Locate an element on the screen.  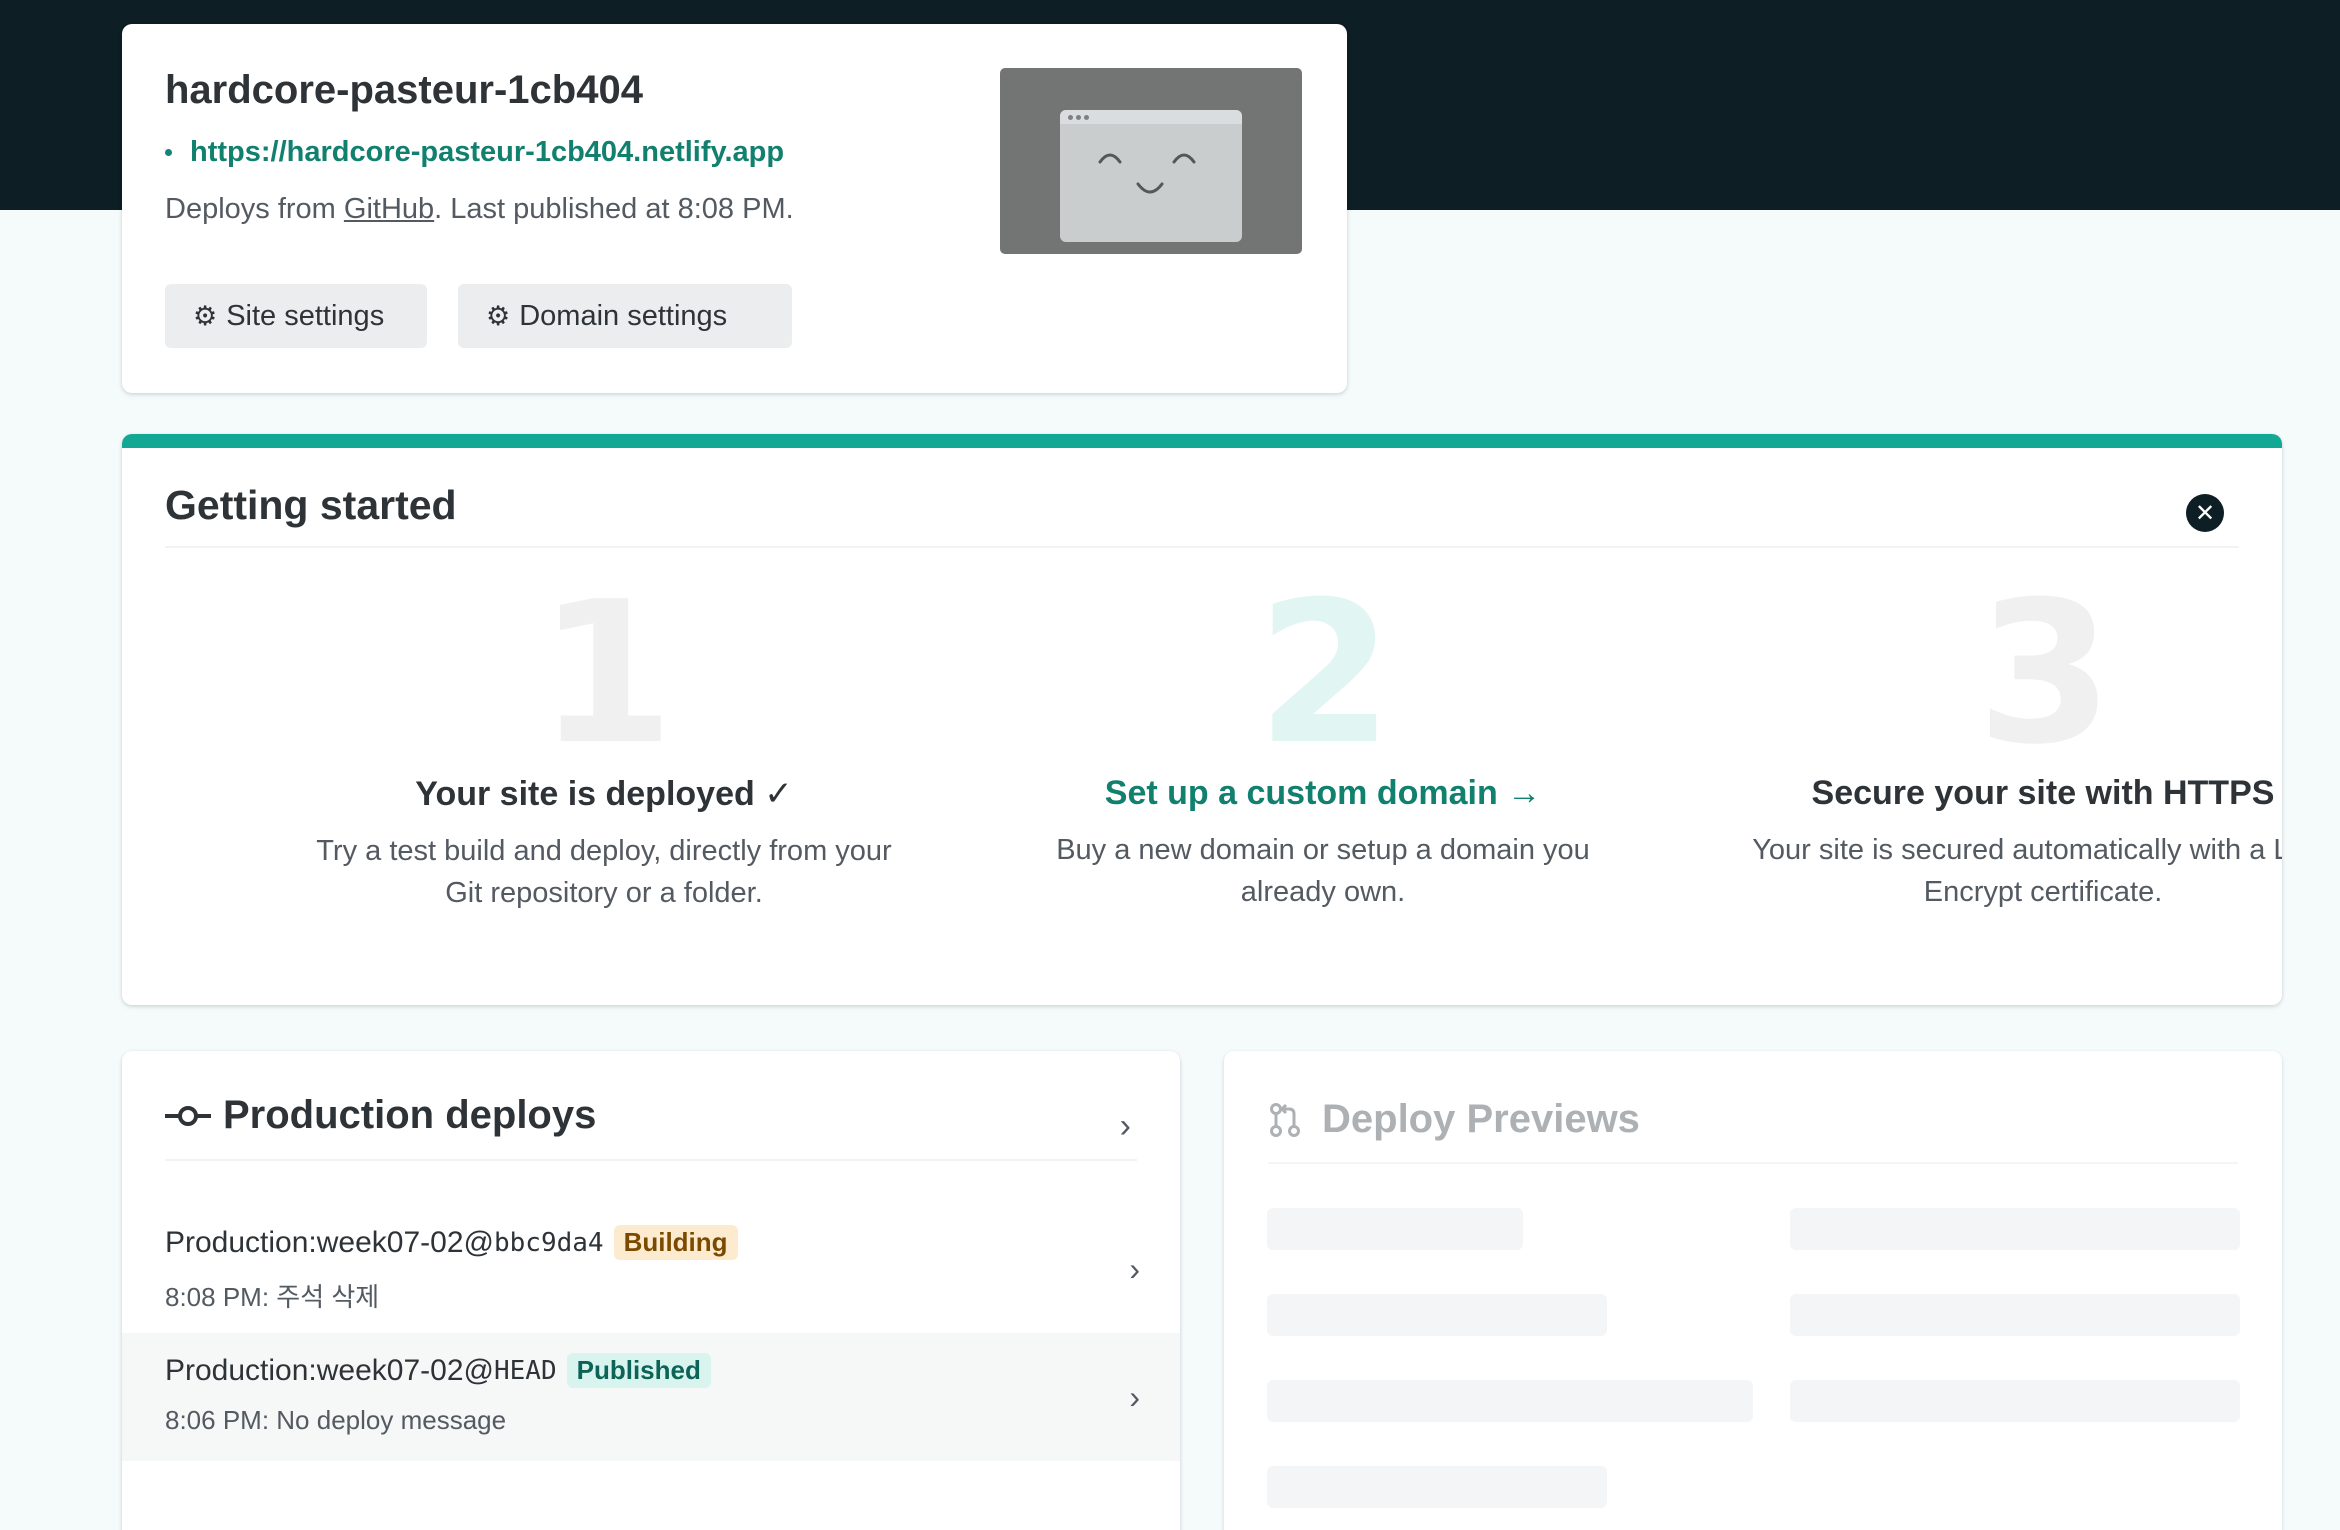
smiley-face-icon is located at coordinates (1147, 173).